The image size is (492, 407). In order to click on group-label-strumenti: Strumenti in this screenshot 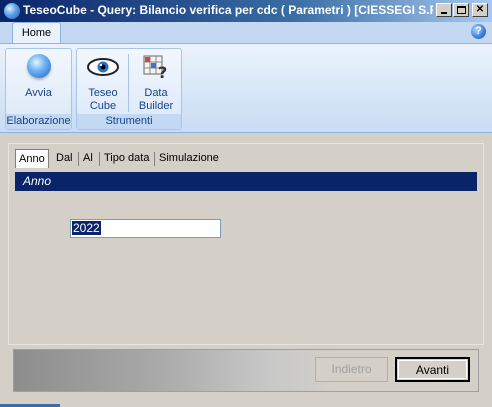, I will do `click(129, 121)`.